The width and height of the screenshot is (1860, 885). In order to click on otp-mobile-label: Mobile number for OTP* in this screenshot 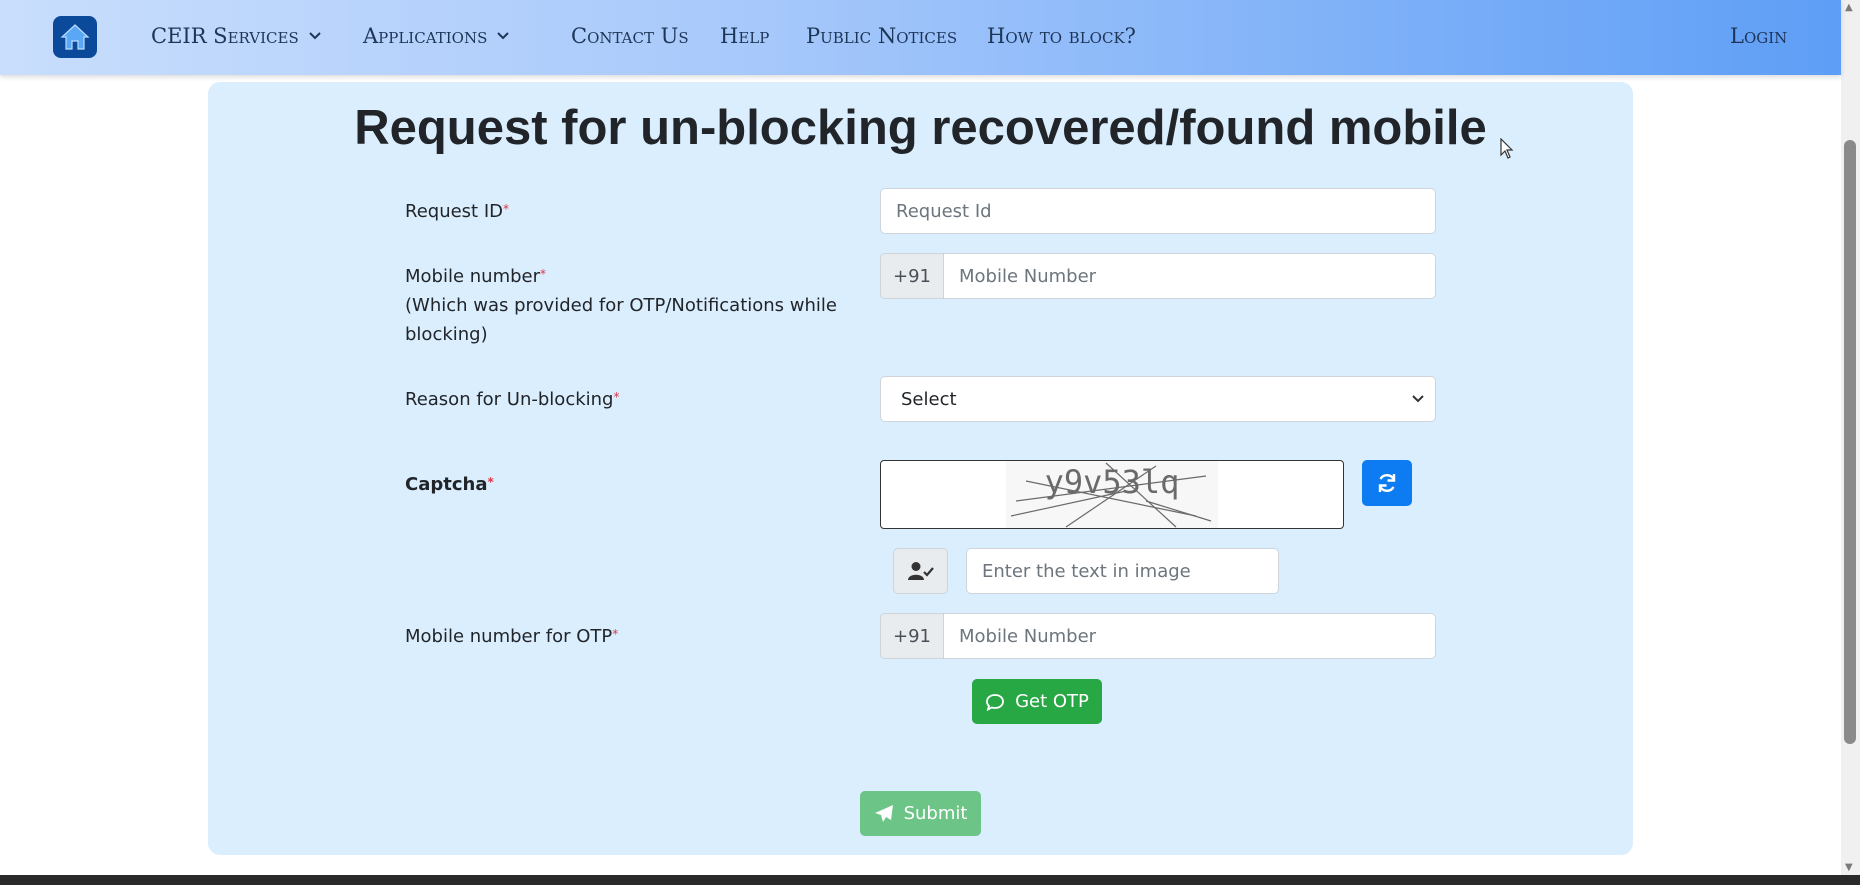, I will do `click(512, 636)`.